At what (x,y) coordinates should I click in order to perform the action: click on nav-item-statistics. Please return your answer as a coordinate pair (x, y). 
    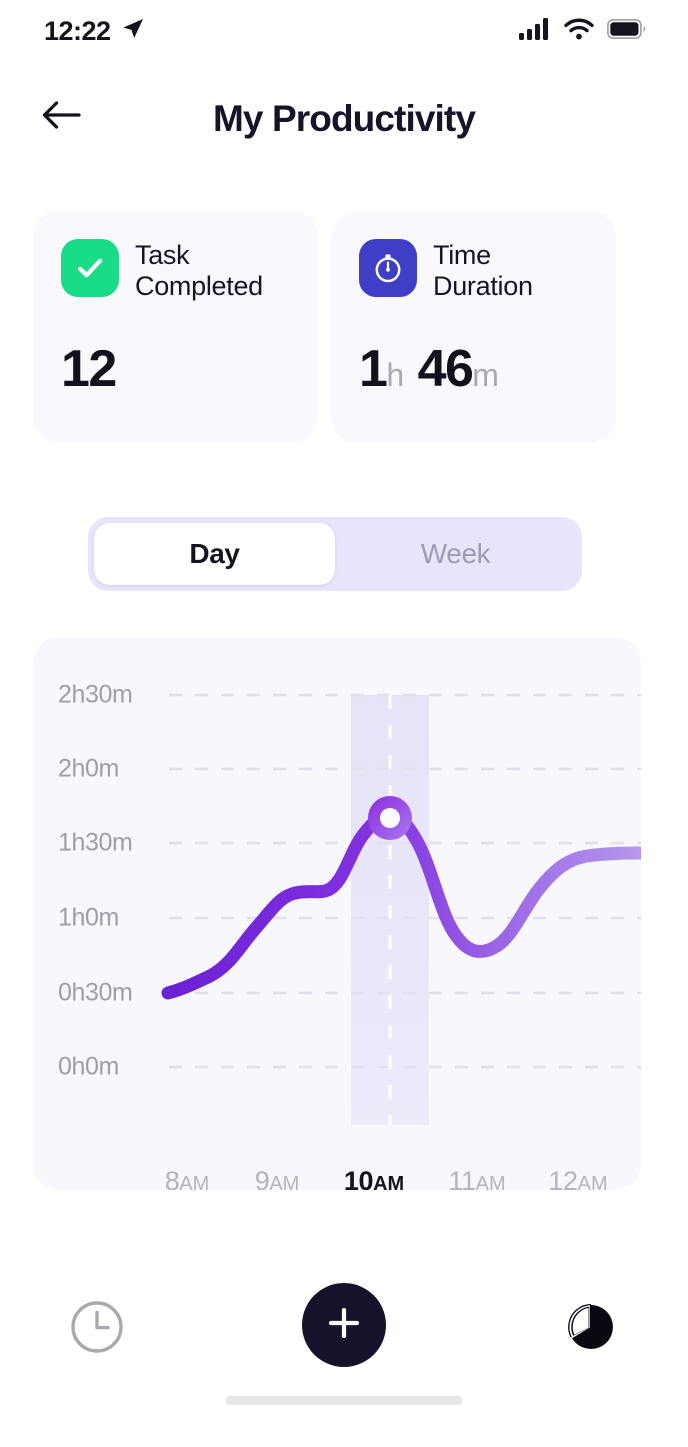
    Looking at the image, I should click on (591, 1329).